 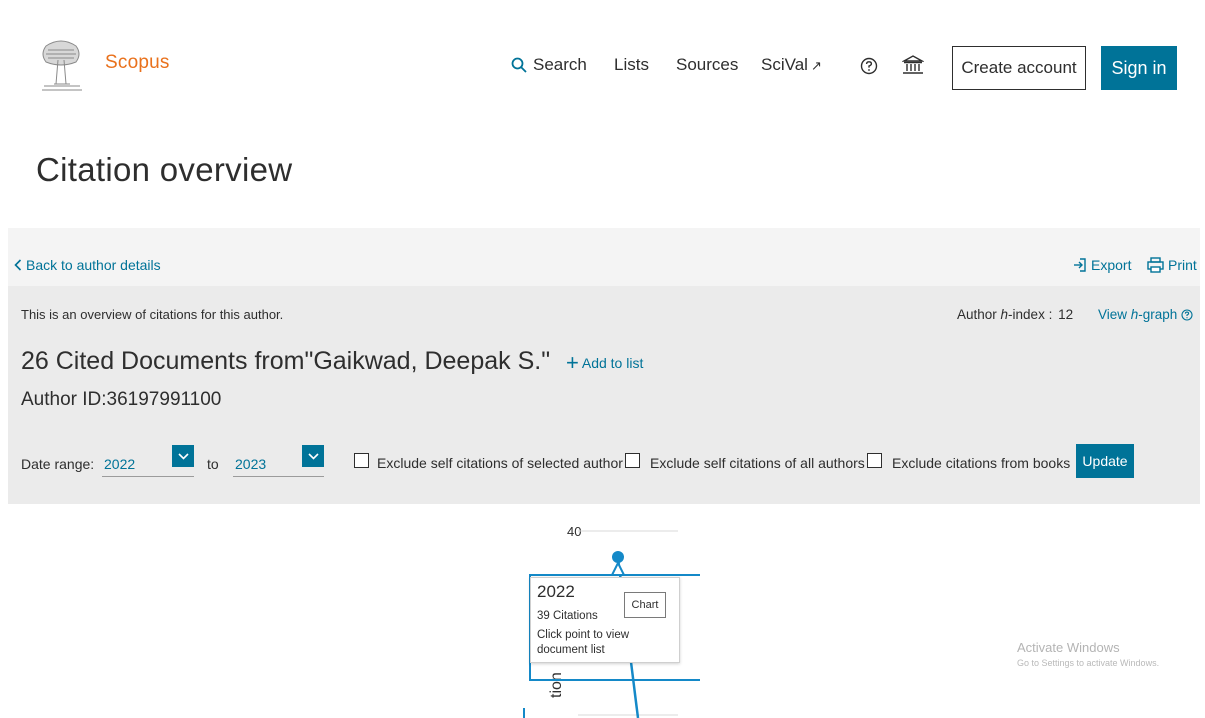 I want to click on export-label: Export, so click(x=1111, y=265).